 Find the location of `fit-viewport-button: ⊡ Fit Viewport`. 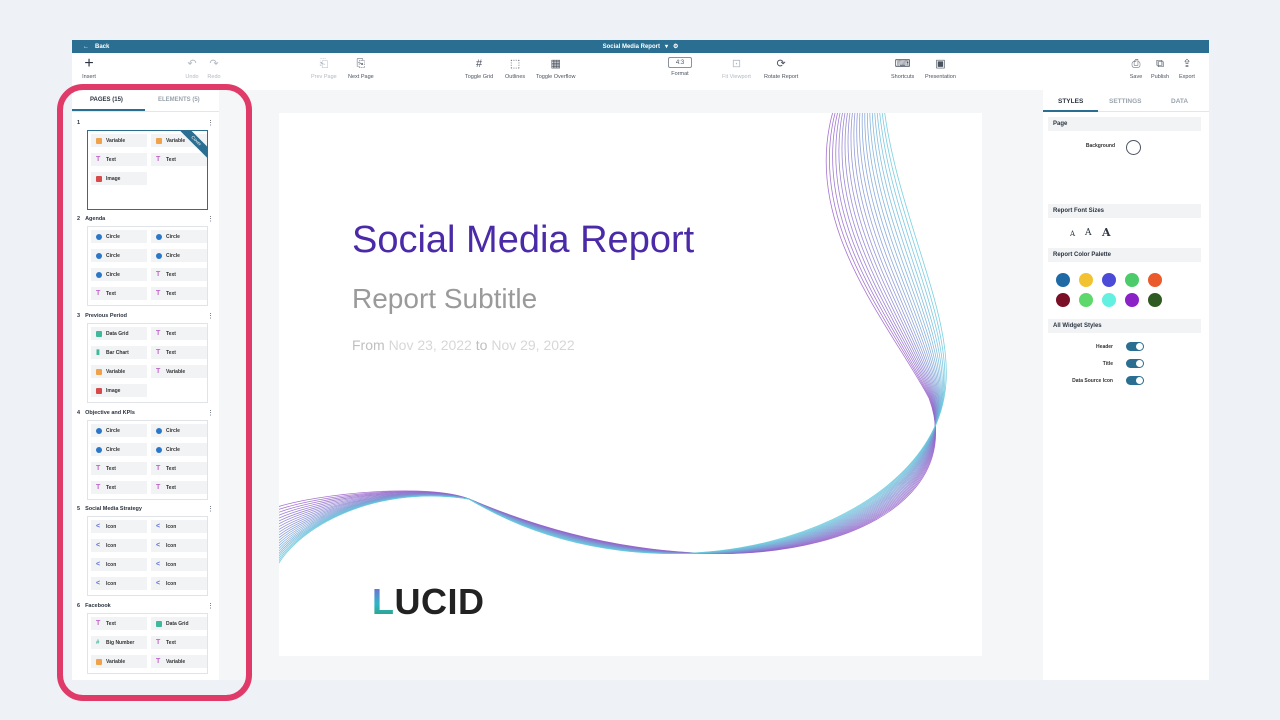

fit-viewport-button: ⊡ Fit Viewport is located at coordinates (736, 68).